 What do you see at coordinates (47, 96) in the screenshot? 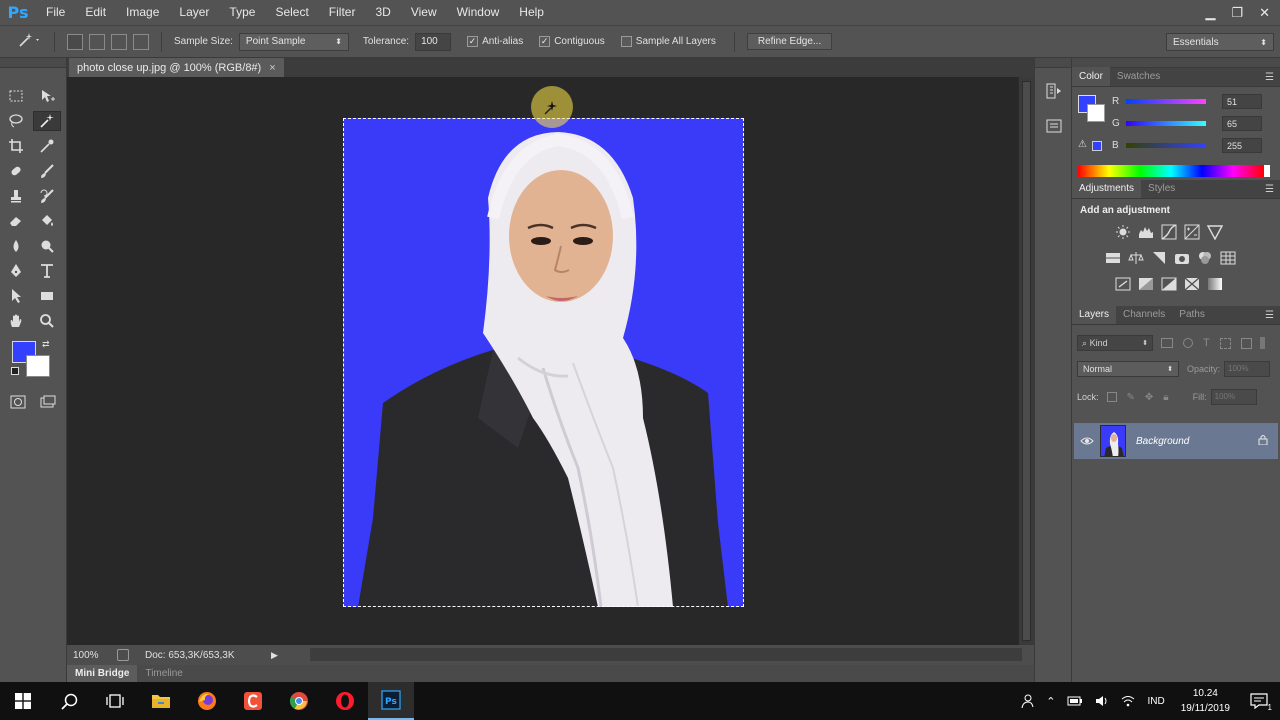
I see `move-tool-icon` at bounding box center [47, 96].